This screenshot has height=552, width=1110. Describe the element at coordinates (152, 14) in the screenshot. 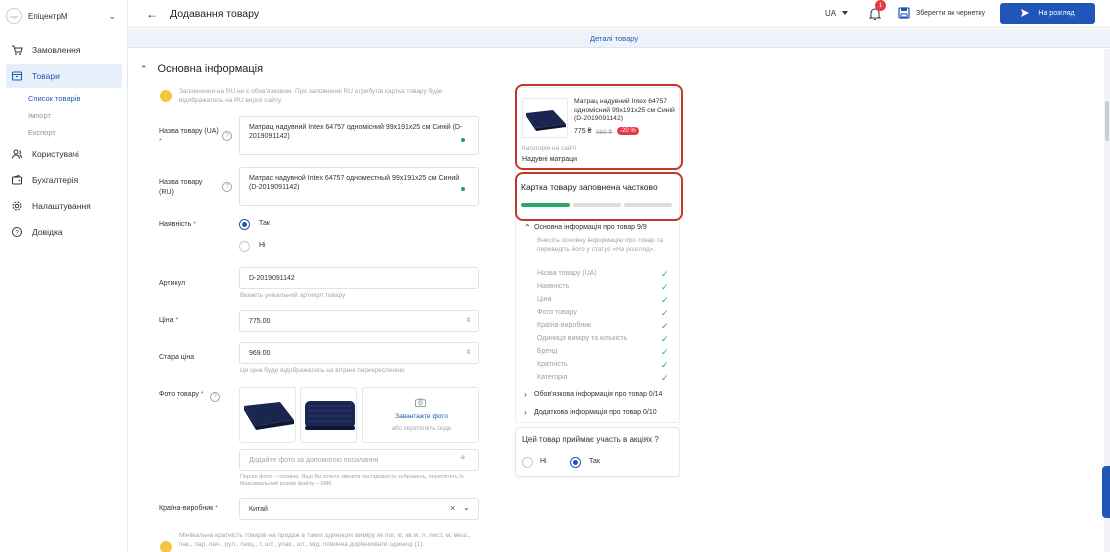

I see `back-arrow-icon: ←` at that location.